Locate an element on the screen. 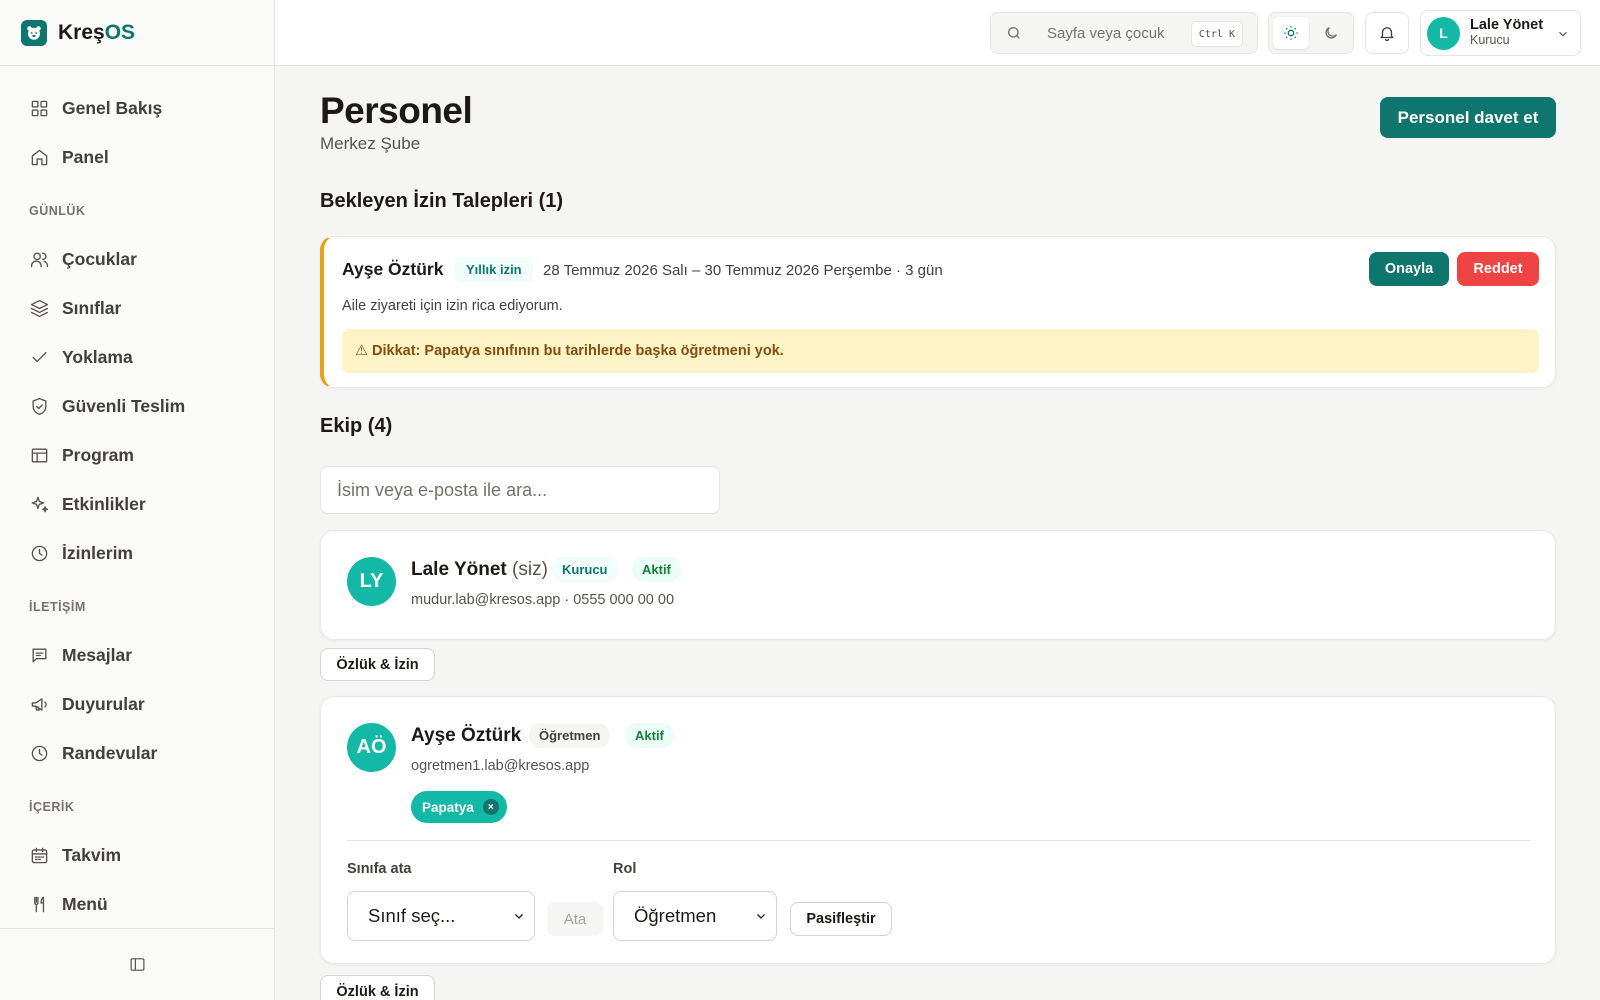  role-badge: Öğretmen is located at coordinates (570, 735).